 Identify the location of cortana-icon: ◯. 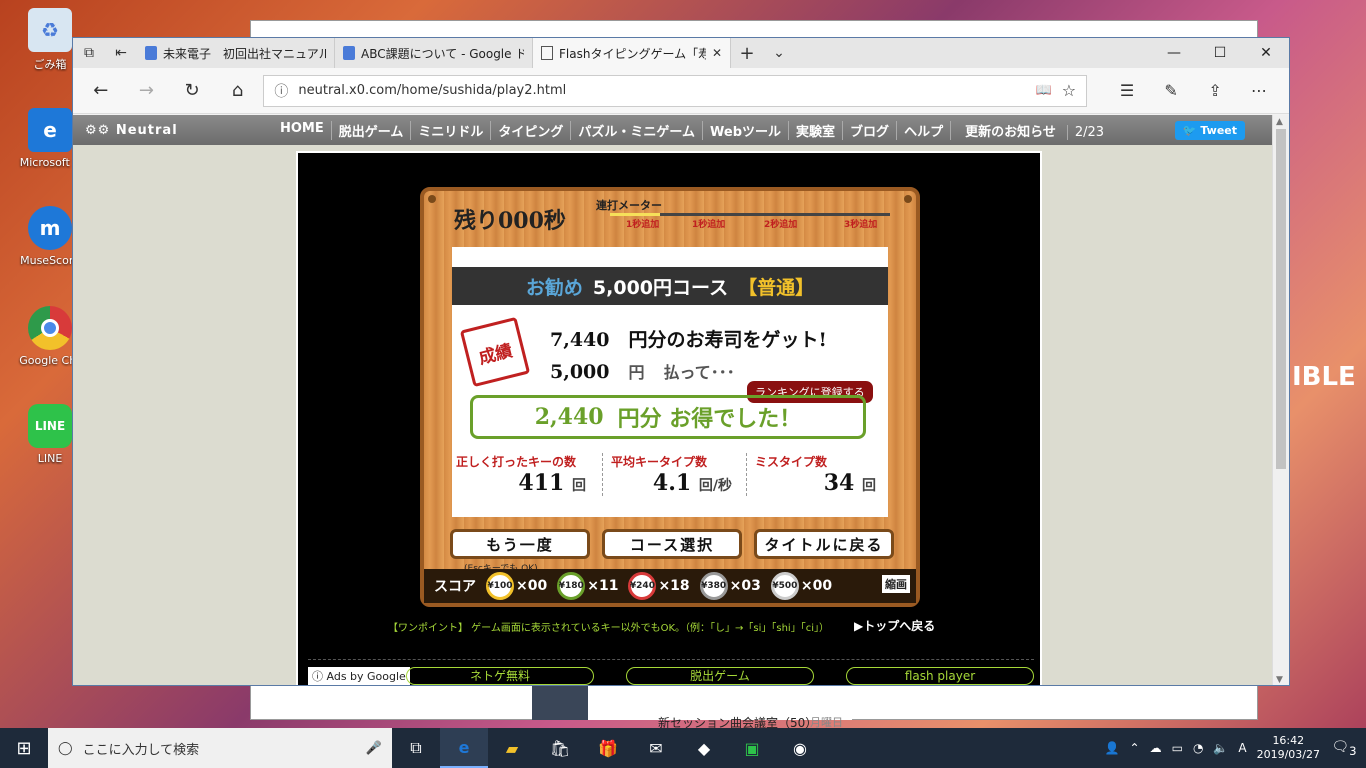
(65, 748).